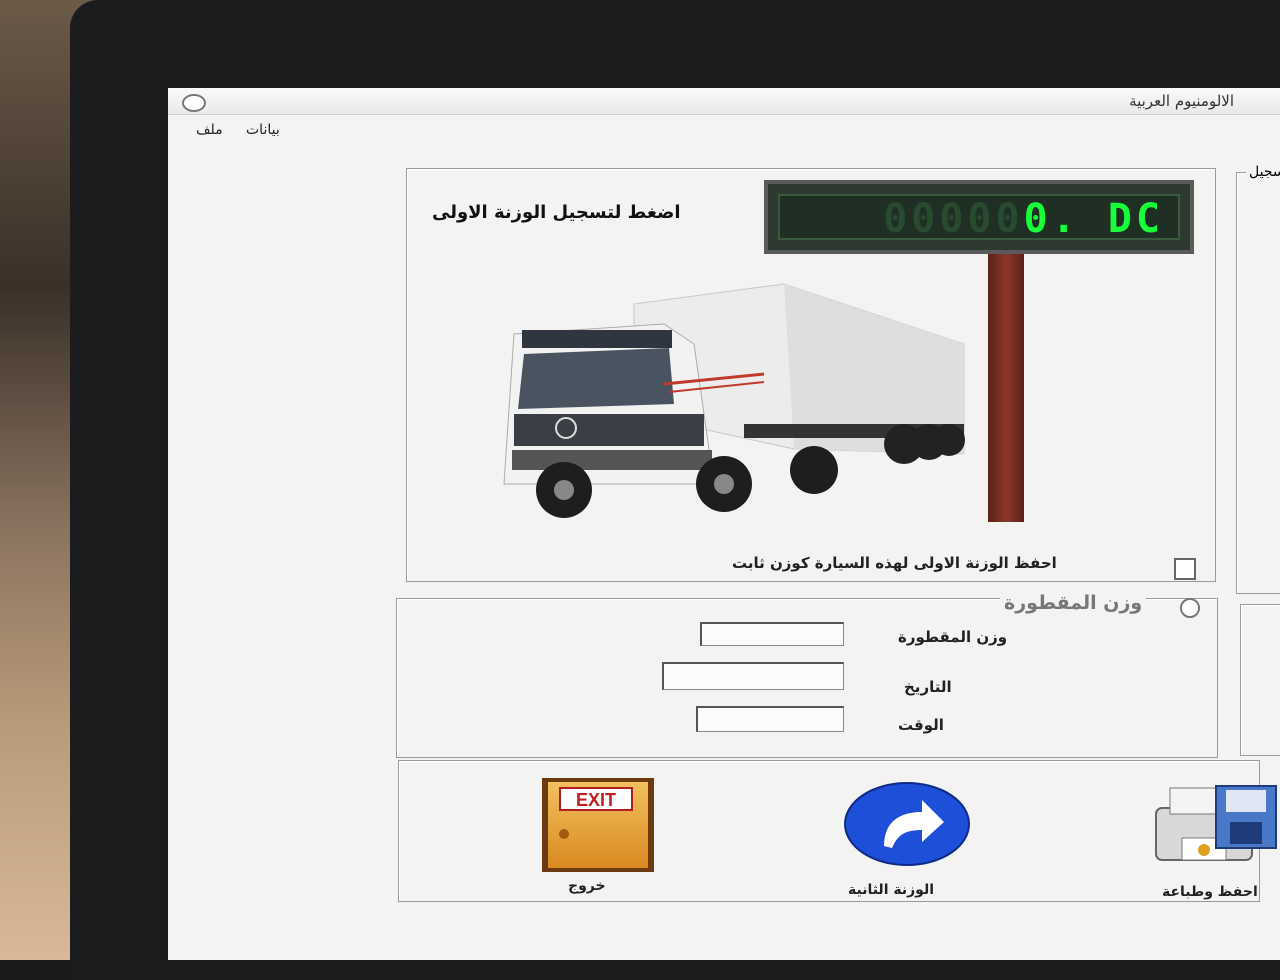 The height and width of the screenshot is (980, 1280). Describe the element at coordinates (724, 129) in the screenshot. I see `menu-bar: ملف بيانات` at that location.